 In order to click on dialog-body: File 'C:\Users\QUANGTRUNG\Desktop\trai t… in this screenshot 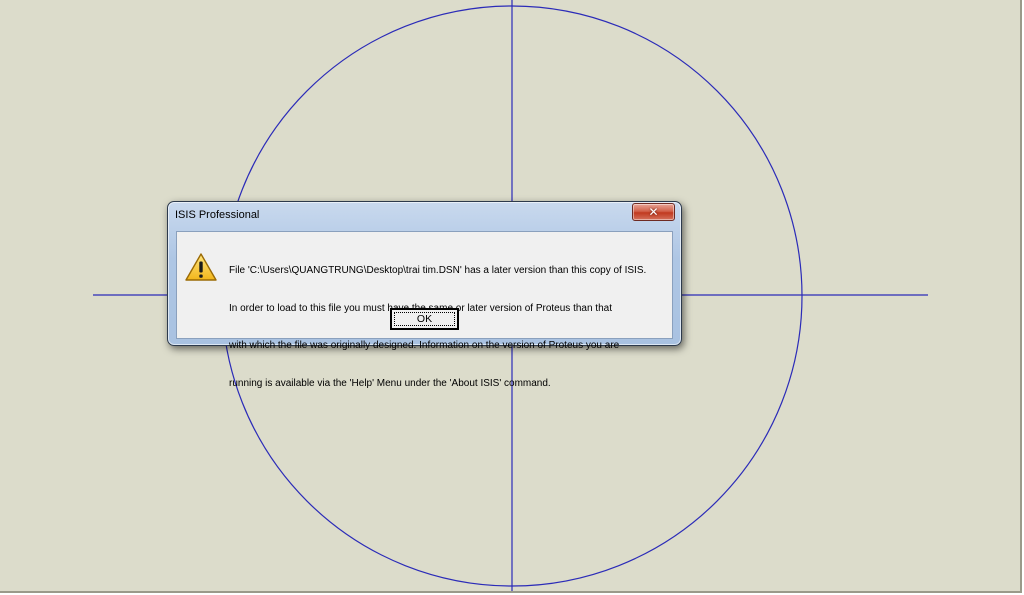, I will do `click(424, 310)`.